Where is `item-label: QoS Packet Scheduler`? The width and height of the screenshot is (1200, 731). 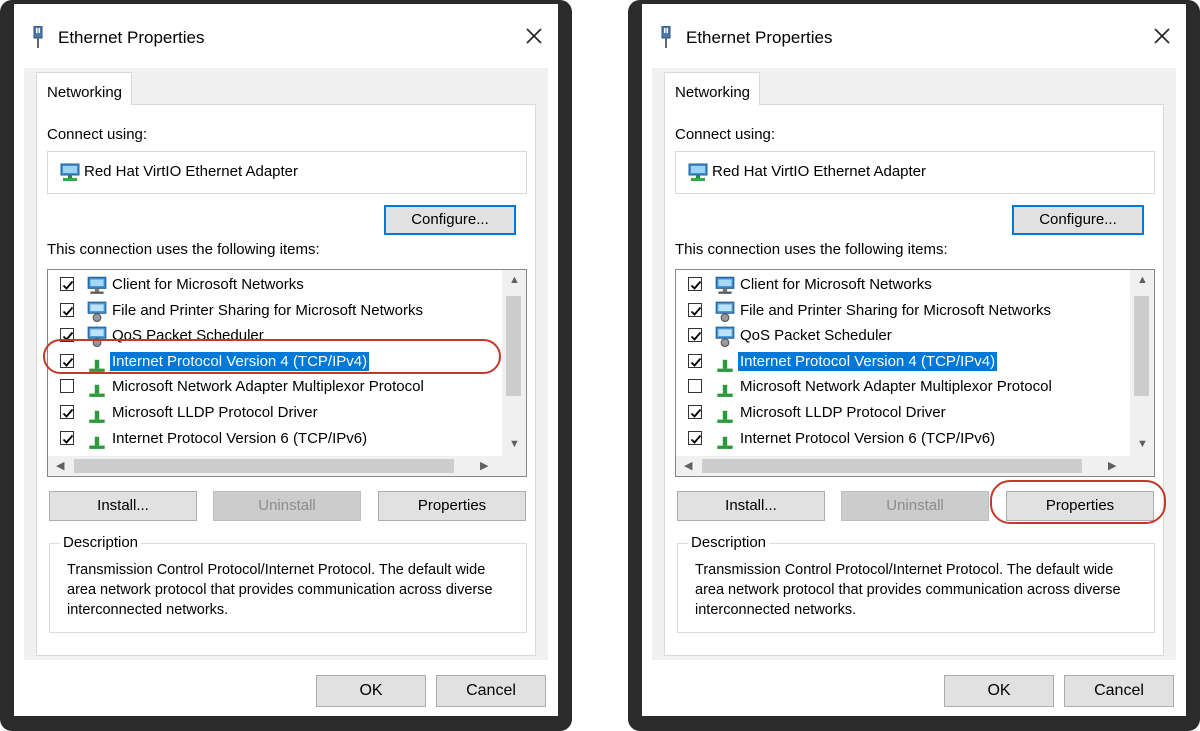
item-label: QoS Packet Scheduler is located at coordinates (188, 336).